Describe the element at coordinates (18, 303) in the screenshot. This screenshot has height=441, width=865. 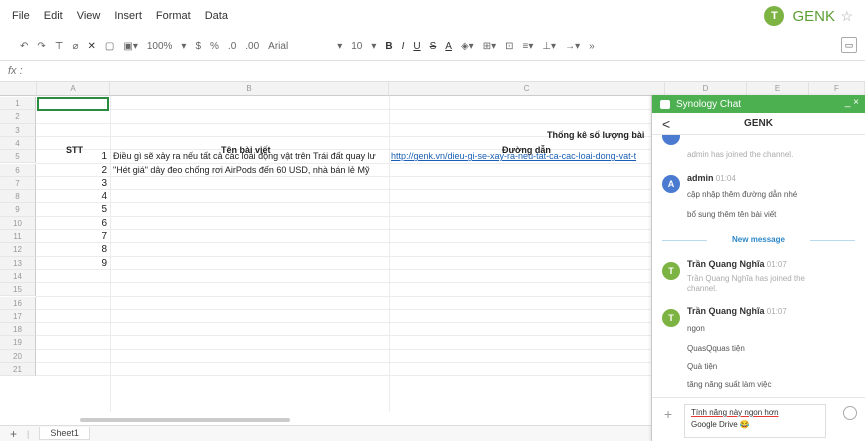
I see `row-header: 16` at that location.